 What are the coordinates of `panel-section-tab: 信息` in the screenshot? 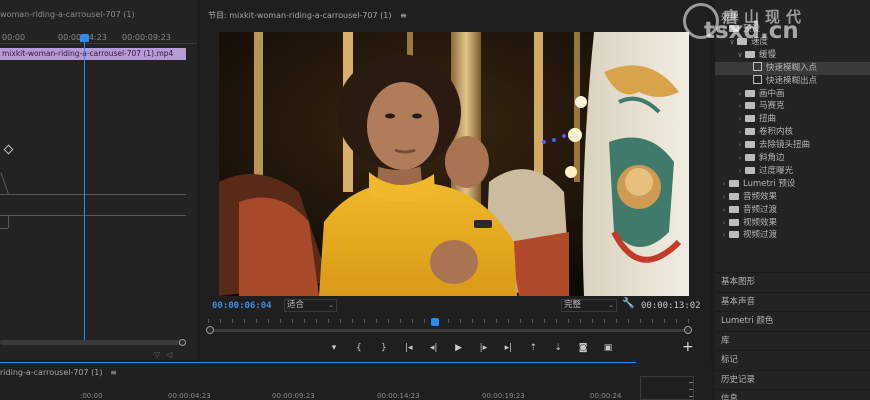 It's located at (792, 394).